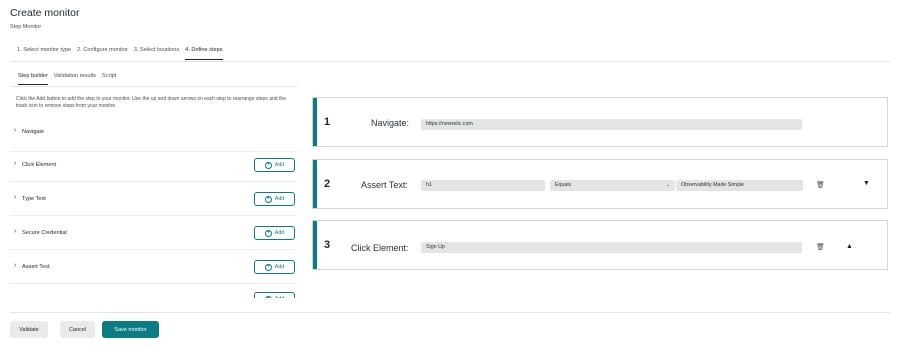 The width and height of the screenshot is (900, 350). What do you see at coordinates (102, 53) in the screenshot?
I see `wizard-step-configure: 2. Configure monitor` at bounding box center [102, 53].